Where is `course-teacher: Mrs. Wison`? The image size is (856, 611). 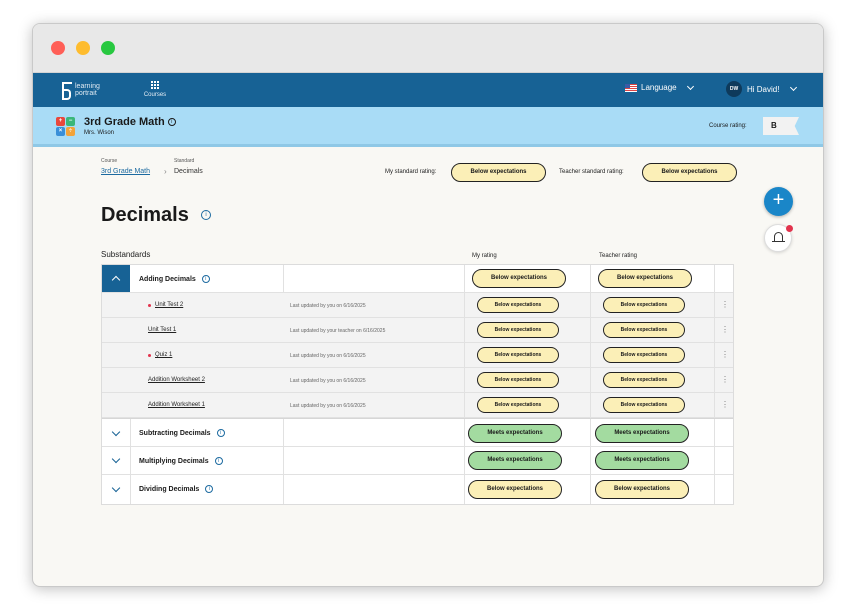
course-teacher: Mrs. Wison is located at coordinates (99, 133).